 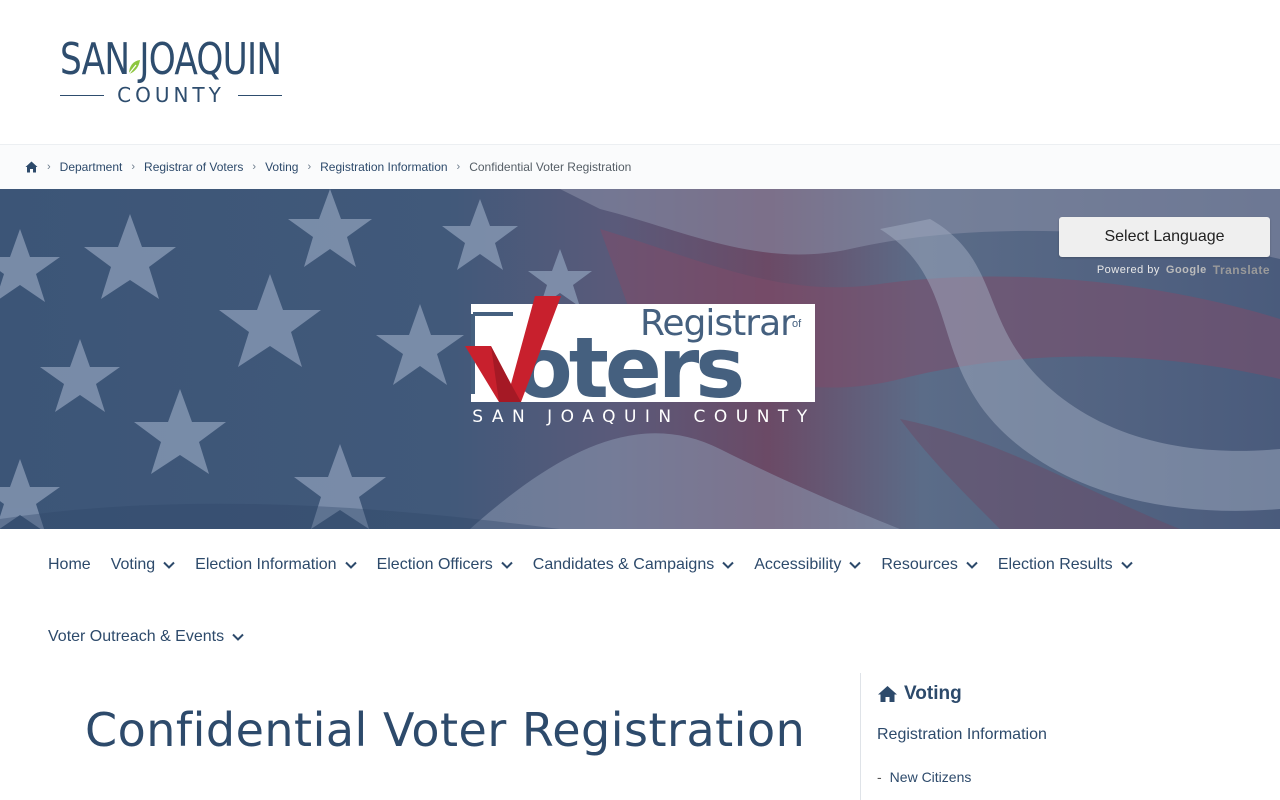 What do you see at coordinates (644, 417) in the screenshot?
I see `logo-county-text: SAN JOAQUIN COUNTY` at bounding box center [644, 417].